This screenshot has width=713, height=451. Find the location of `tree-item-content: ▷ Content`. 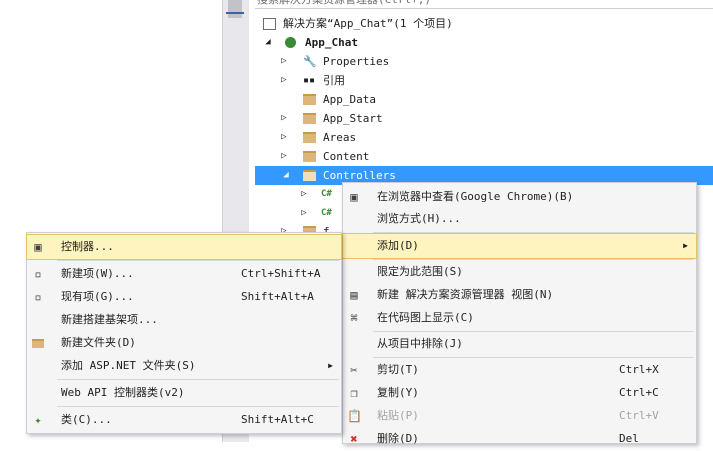

tree-item-content: ▷ Content is located at coordinates (489, 156).